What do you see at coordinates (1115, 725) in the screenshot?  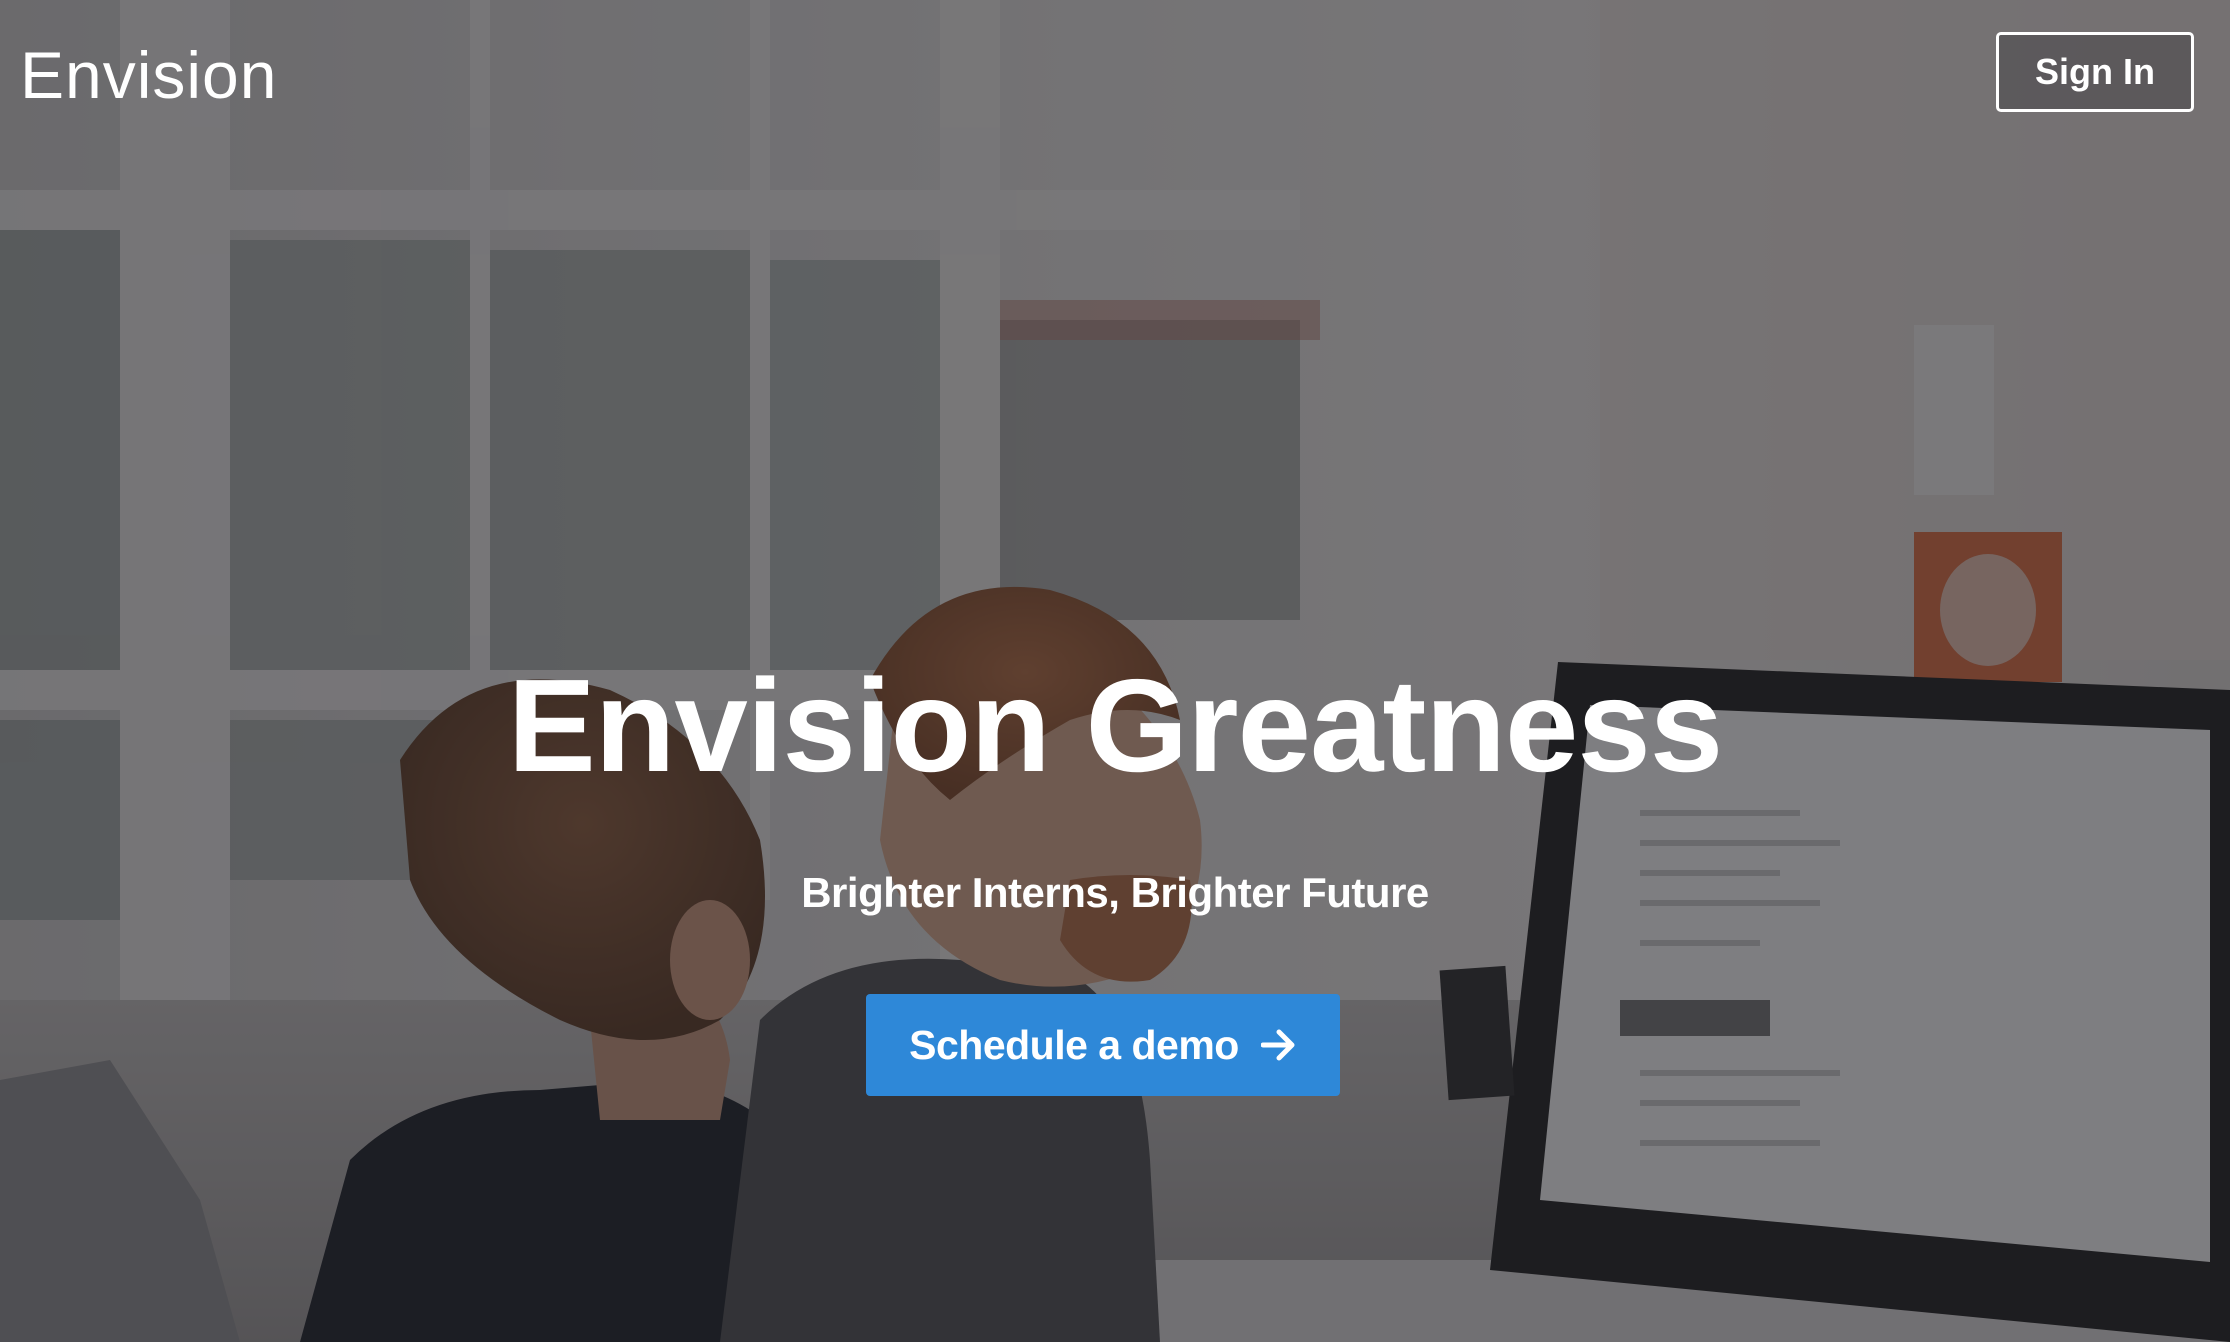 I see `hero-headline: Envision Greatness` at bounding box center [1115, 725].